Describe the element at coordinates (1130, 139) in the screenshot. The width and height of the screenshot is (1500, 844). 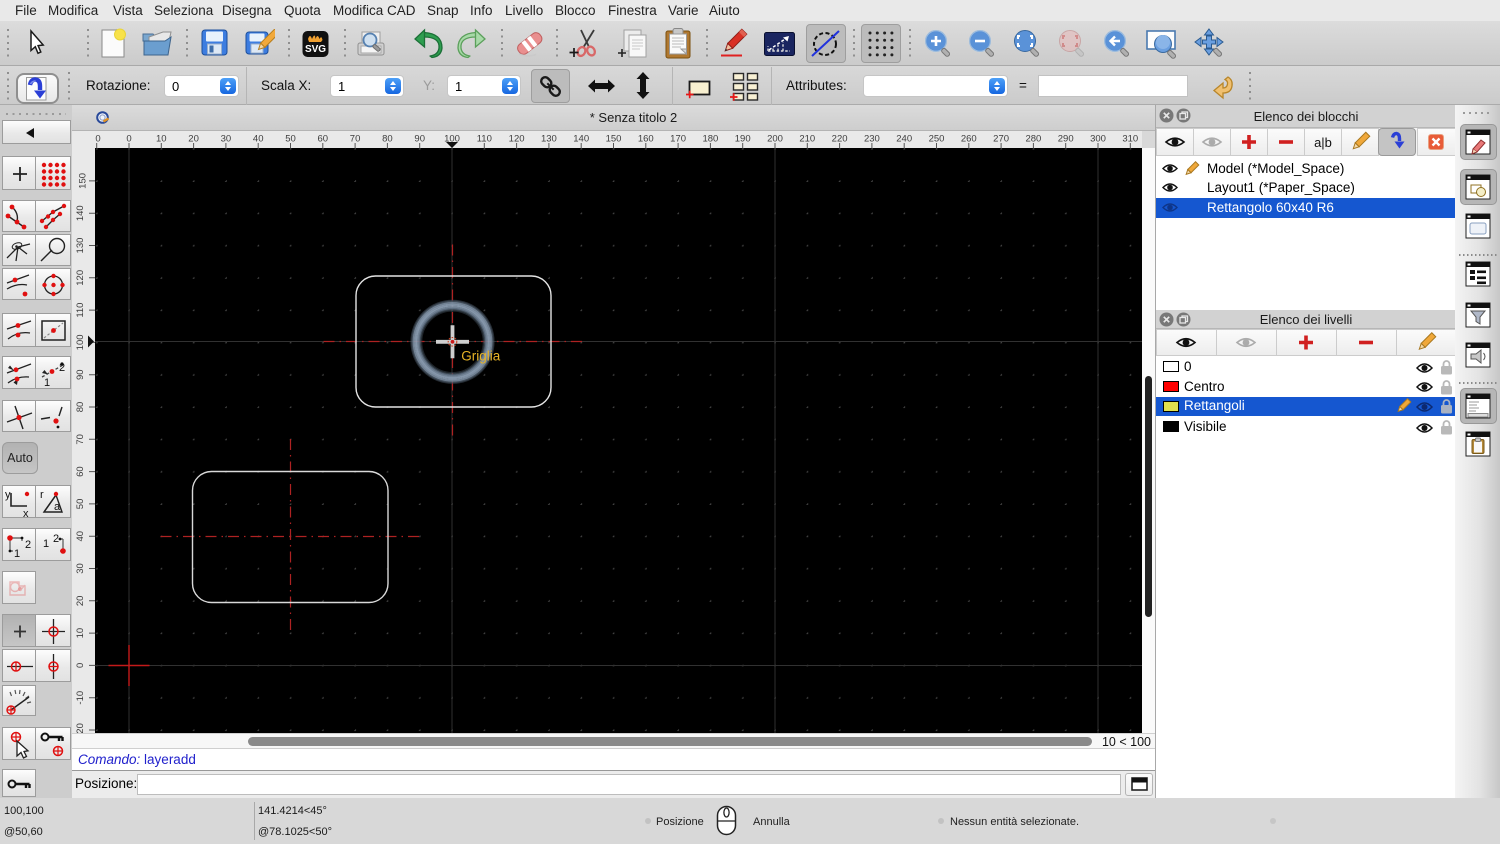
I see `svg-text: 310` at that location.